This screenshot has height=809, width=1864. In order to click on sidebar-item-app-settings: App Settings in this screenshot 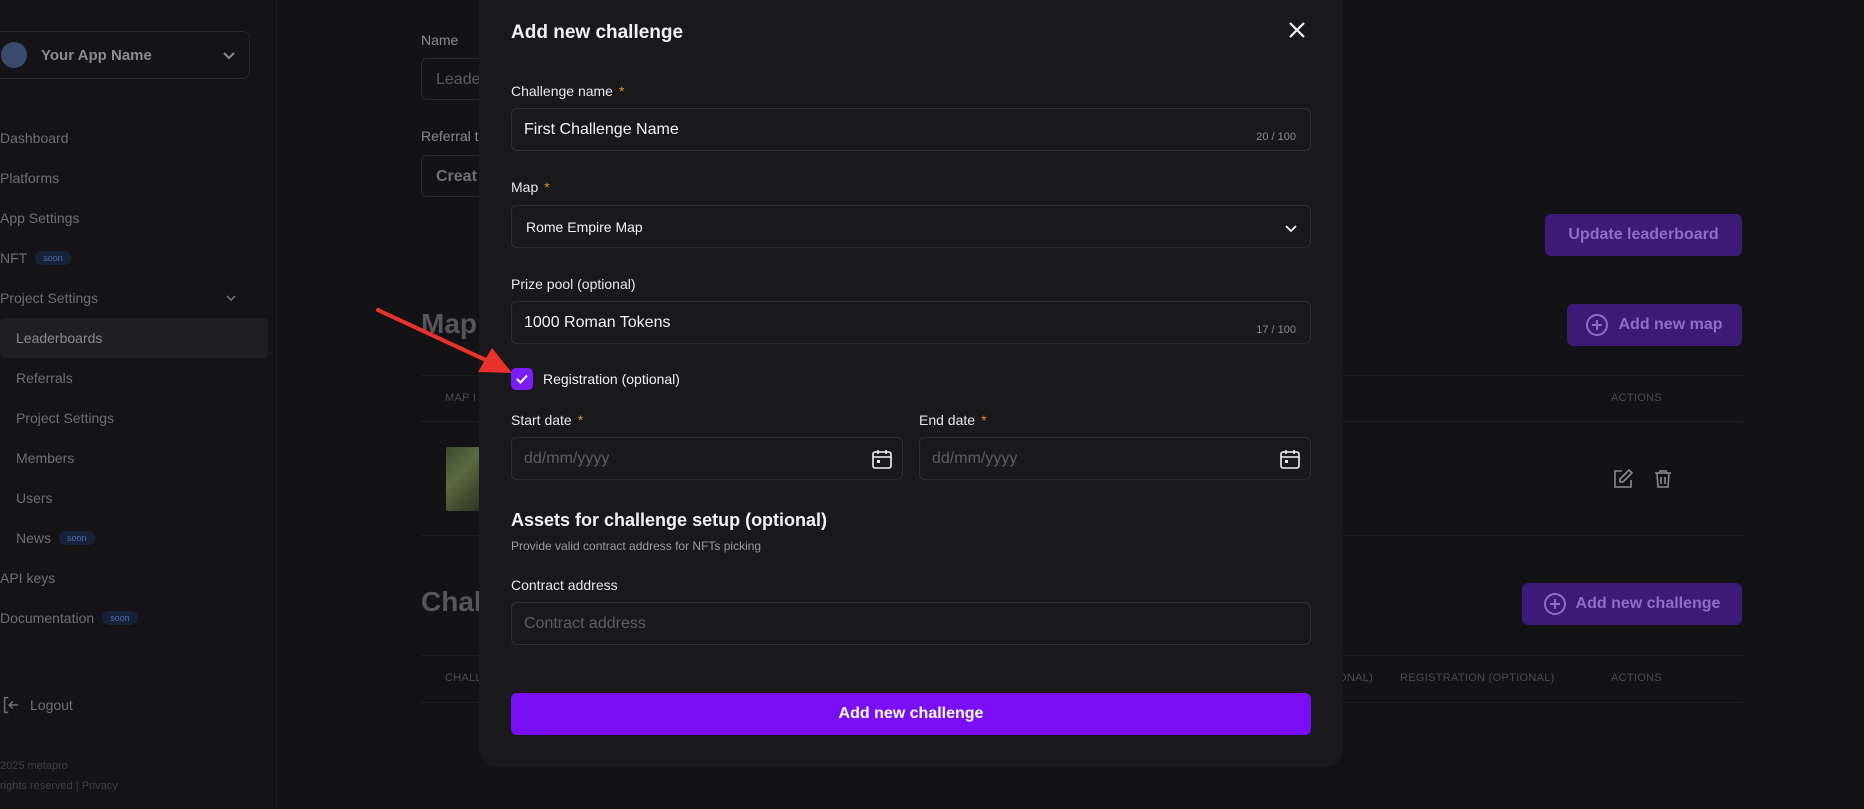, I will do `click(138, 218)`.